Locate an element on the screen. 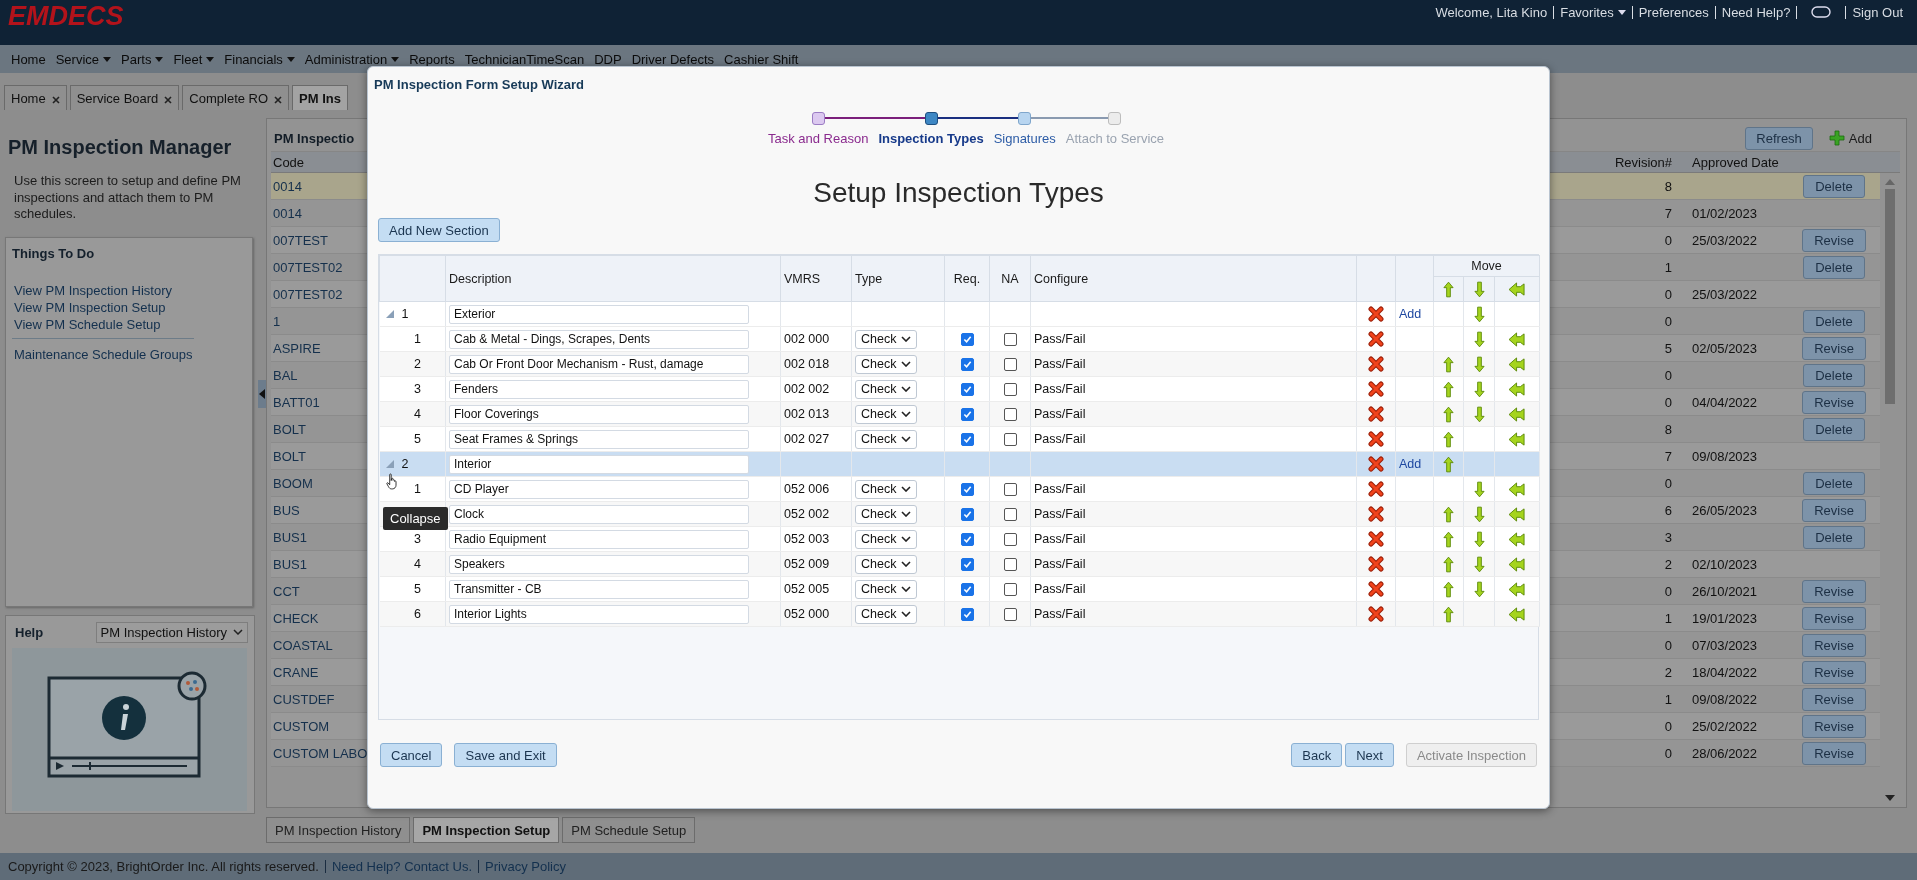 The height and width of the screenshot is (880, 1917). menu-item: Cashier Shift is located at coordinates (761, 59).